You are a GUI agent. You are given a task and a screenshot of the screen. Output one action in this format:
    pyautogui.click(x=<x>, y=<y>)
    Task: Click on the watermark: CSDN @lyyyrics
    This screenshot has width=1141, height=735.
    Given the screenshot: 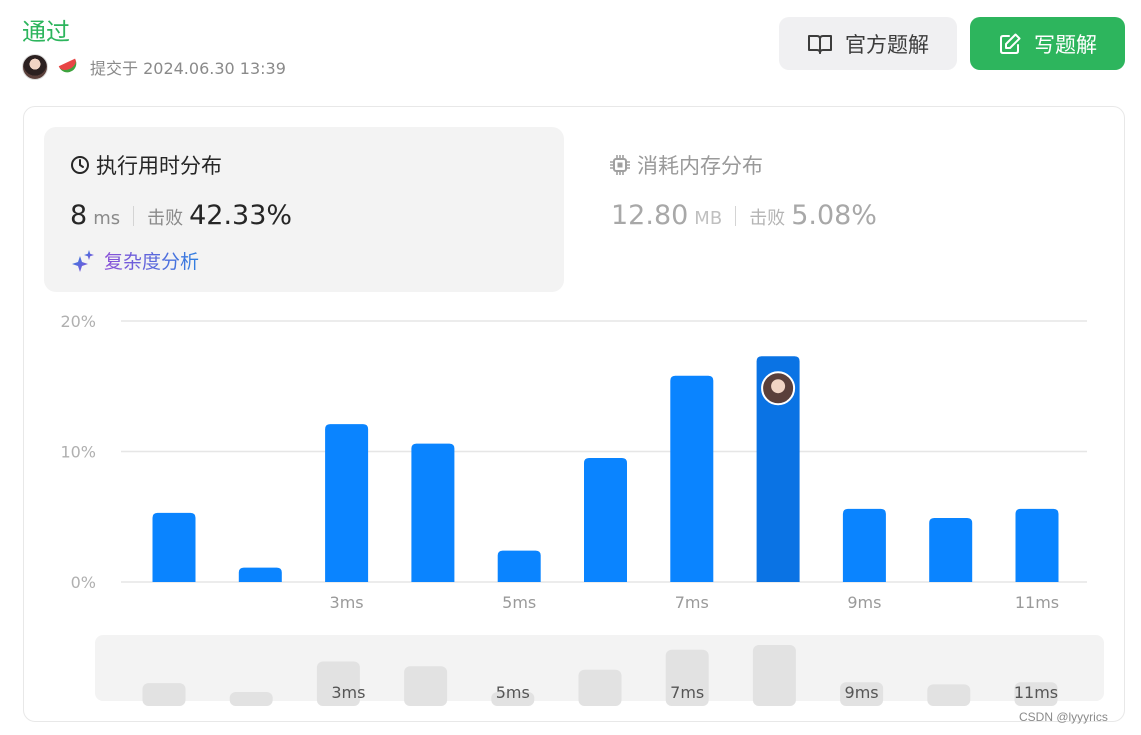 What is the action you would take?
    pyautogui.click(x=1063, y=717)
    